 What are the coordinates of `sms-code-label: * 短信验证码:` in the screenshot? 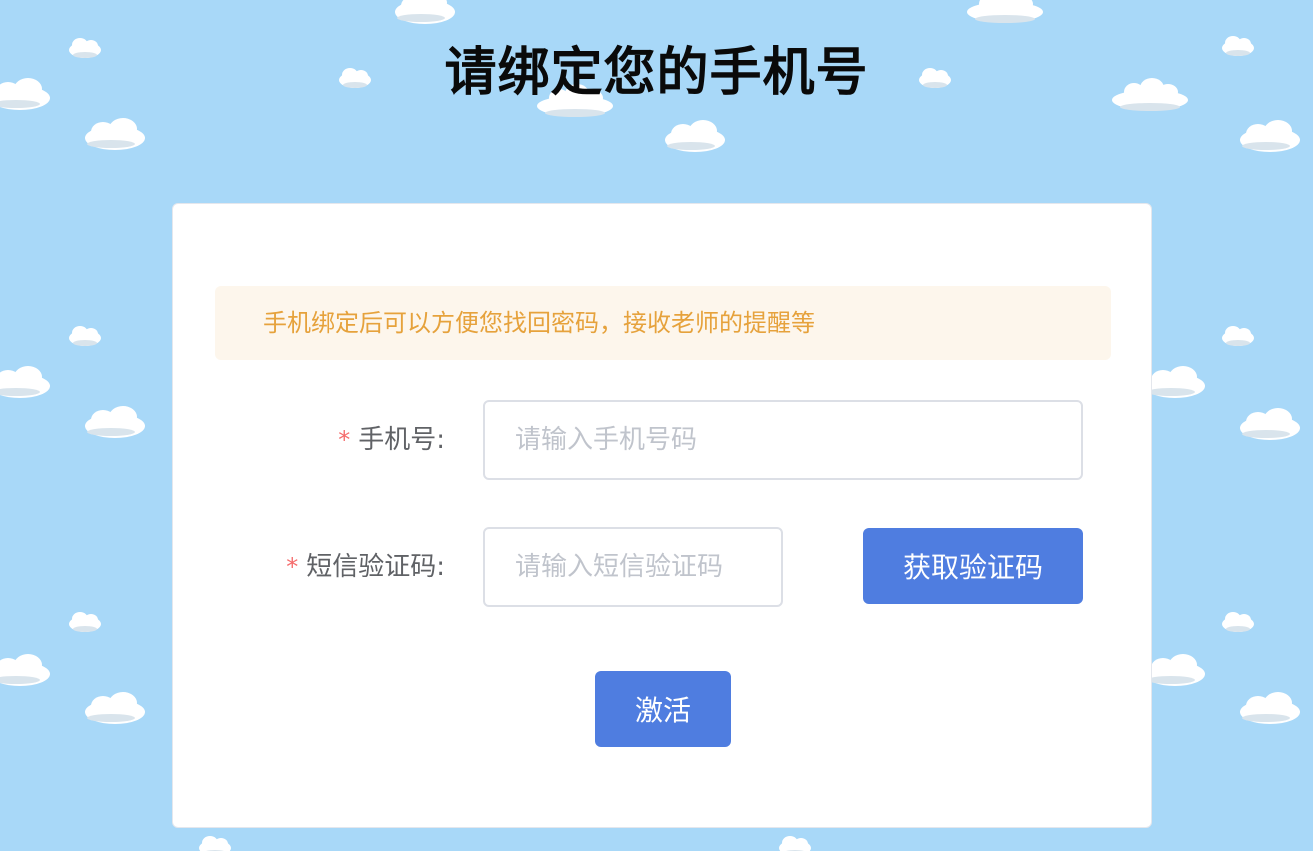 It's located at (365, 567).